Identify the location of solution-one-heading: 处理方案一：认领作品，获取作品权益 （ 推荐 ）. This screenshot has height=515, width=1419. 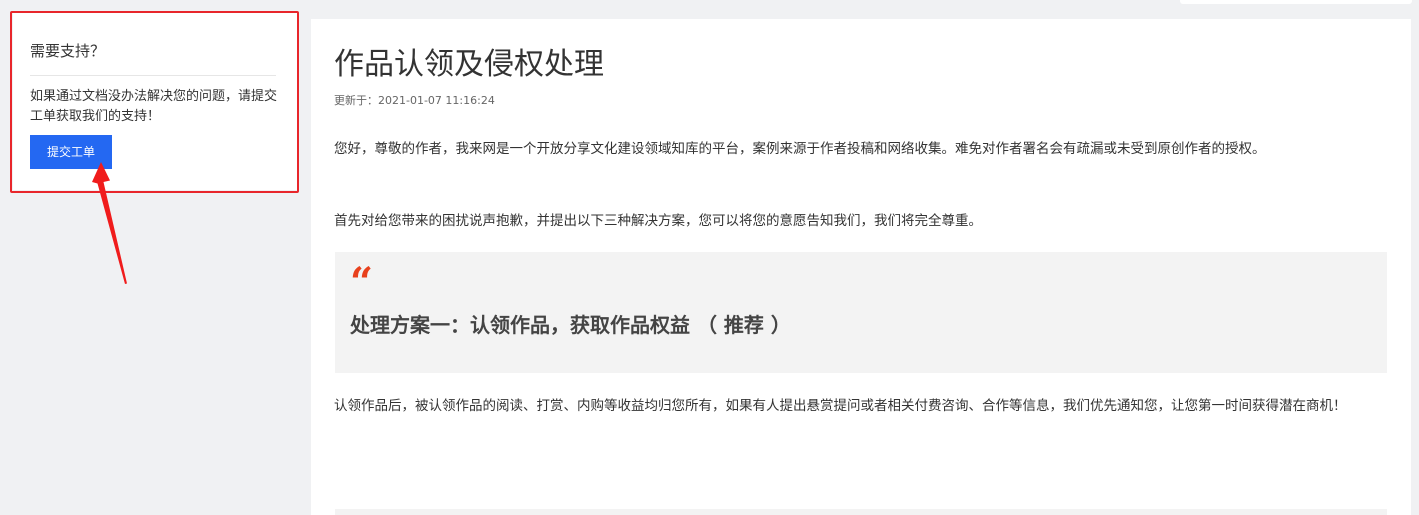
(570, 325).